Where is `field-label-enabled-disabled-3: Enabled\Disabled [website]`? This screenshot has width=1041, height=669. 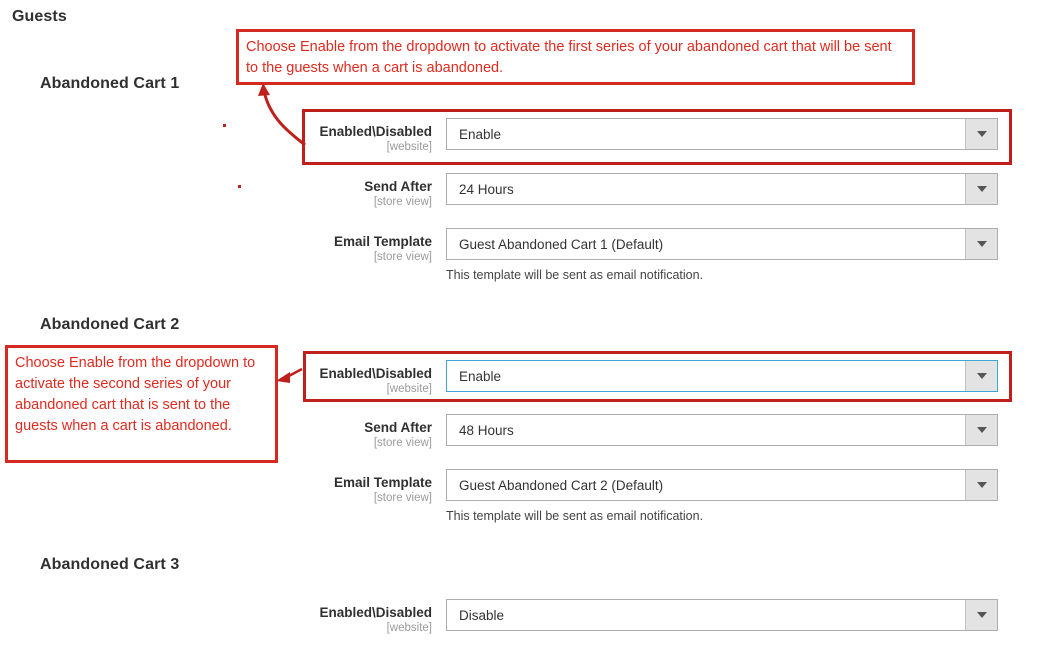 field-label-enabled-disabled-3: Enabled\Disabled [website] is located at coordinates (378, 617).